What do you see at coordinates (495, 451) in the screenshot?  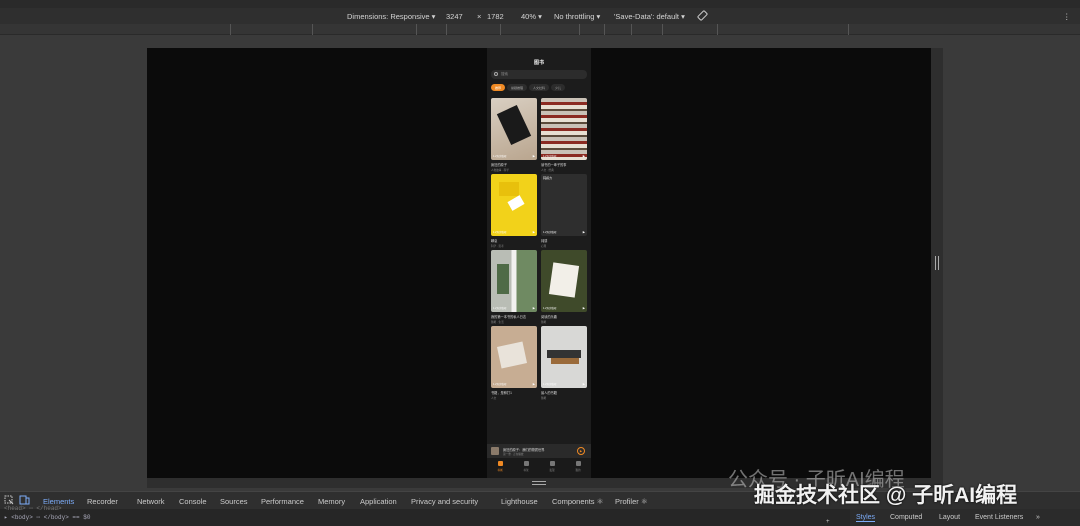 I see `mini-player-cover` at bounding box center [495, 451].